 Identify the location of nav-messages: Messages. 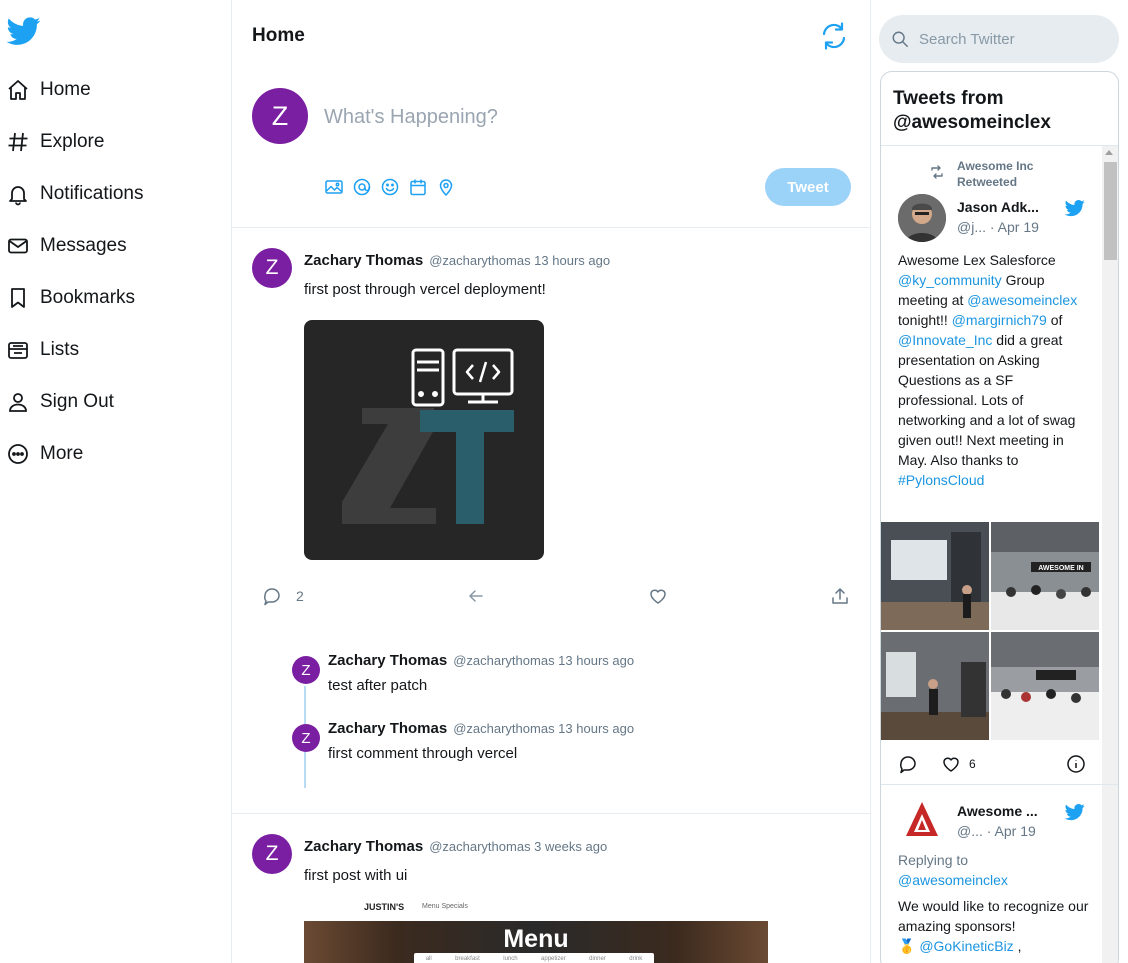
(66, 246).